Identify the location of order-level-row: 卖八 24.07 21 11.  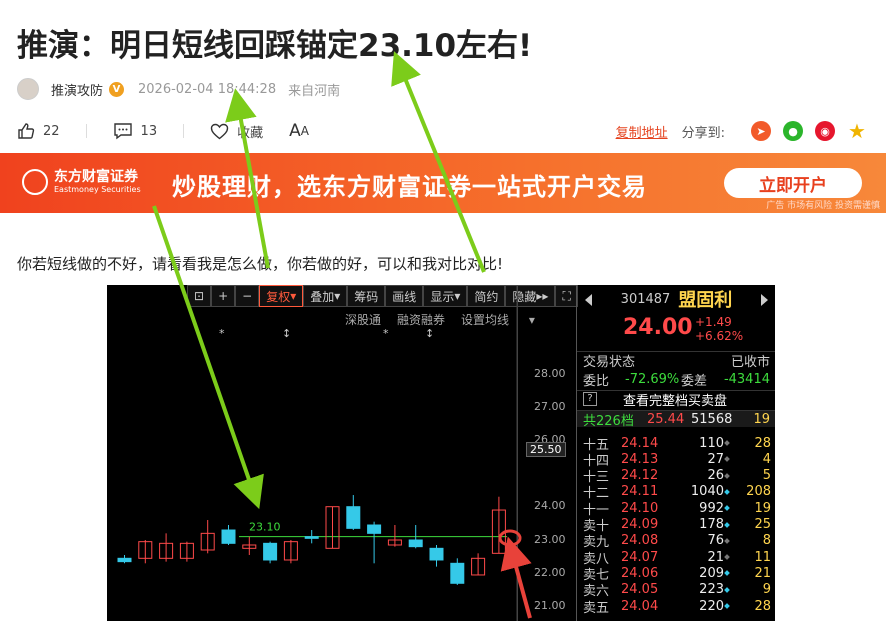
(676, 558).